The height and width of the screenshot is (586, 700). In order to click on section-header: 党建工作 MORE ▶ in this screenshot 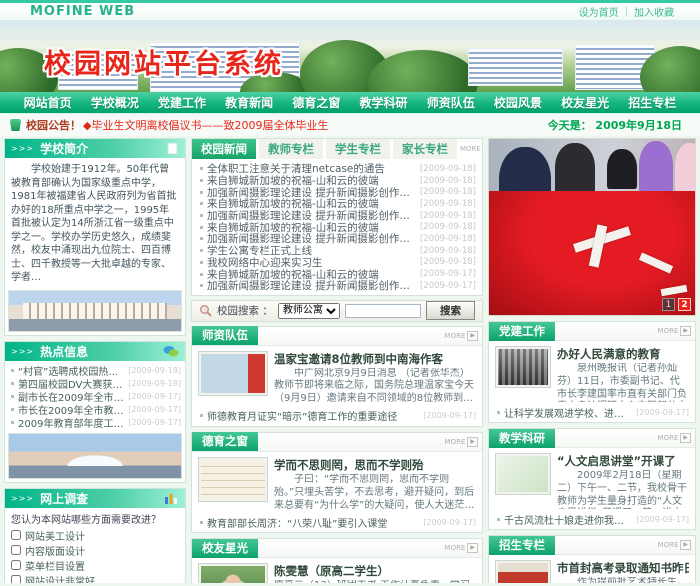, I will do `click(592, 331)`.